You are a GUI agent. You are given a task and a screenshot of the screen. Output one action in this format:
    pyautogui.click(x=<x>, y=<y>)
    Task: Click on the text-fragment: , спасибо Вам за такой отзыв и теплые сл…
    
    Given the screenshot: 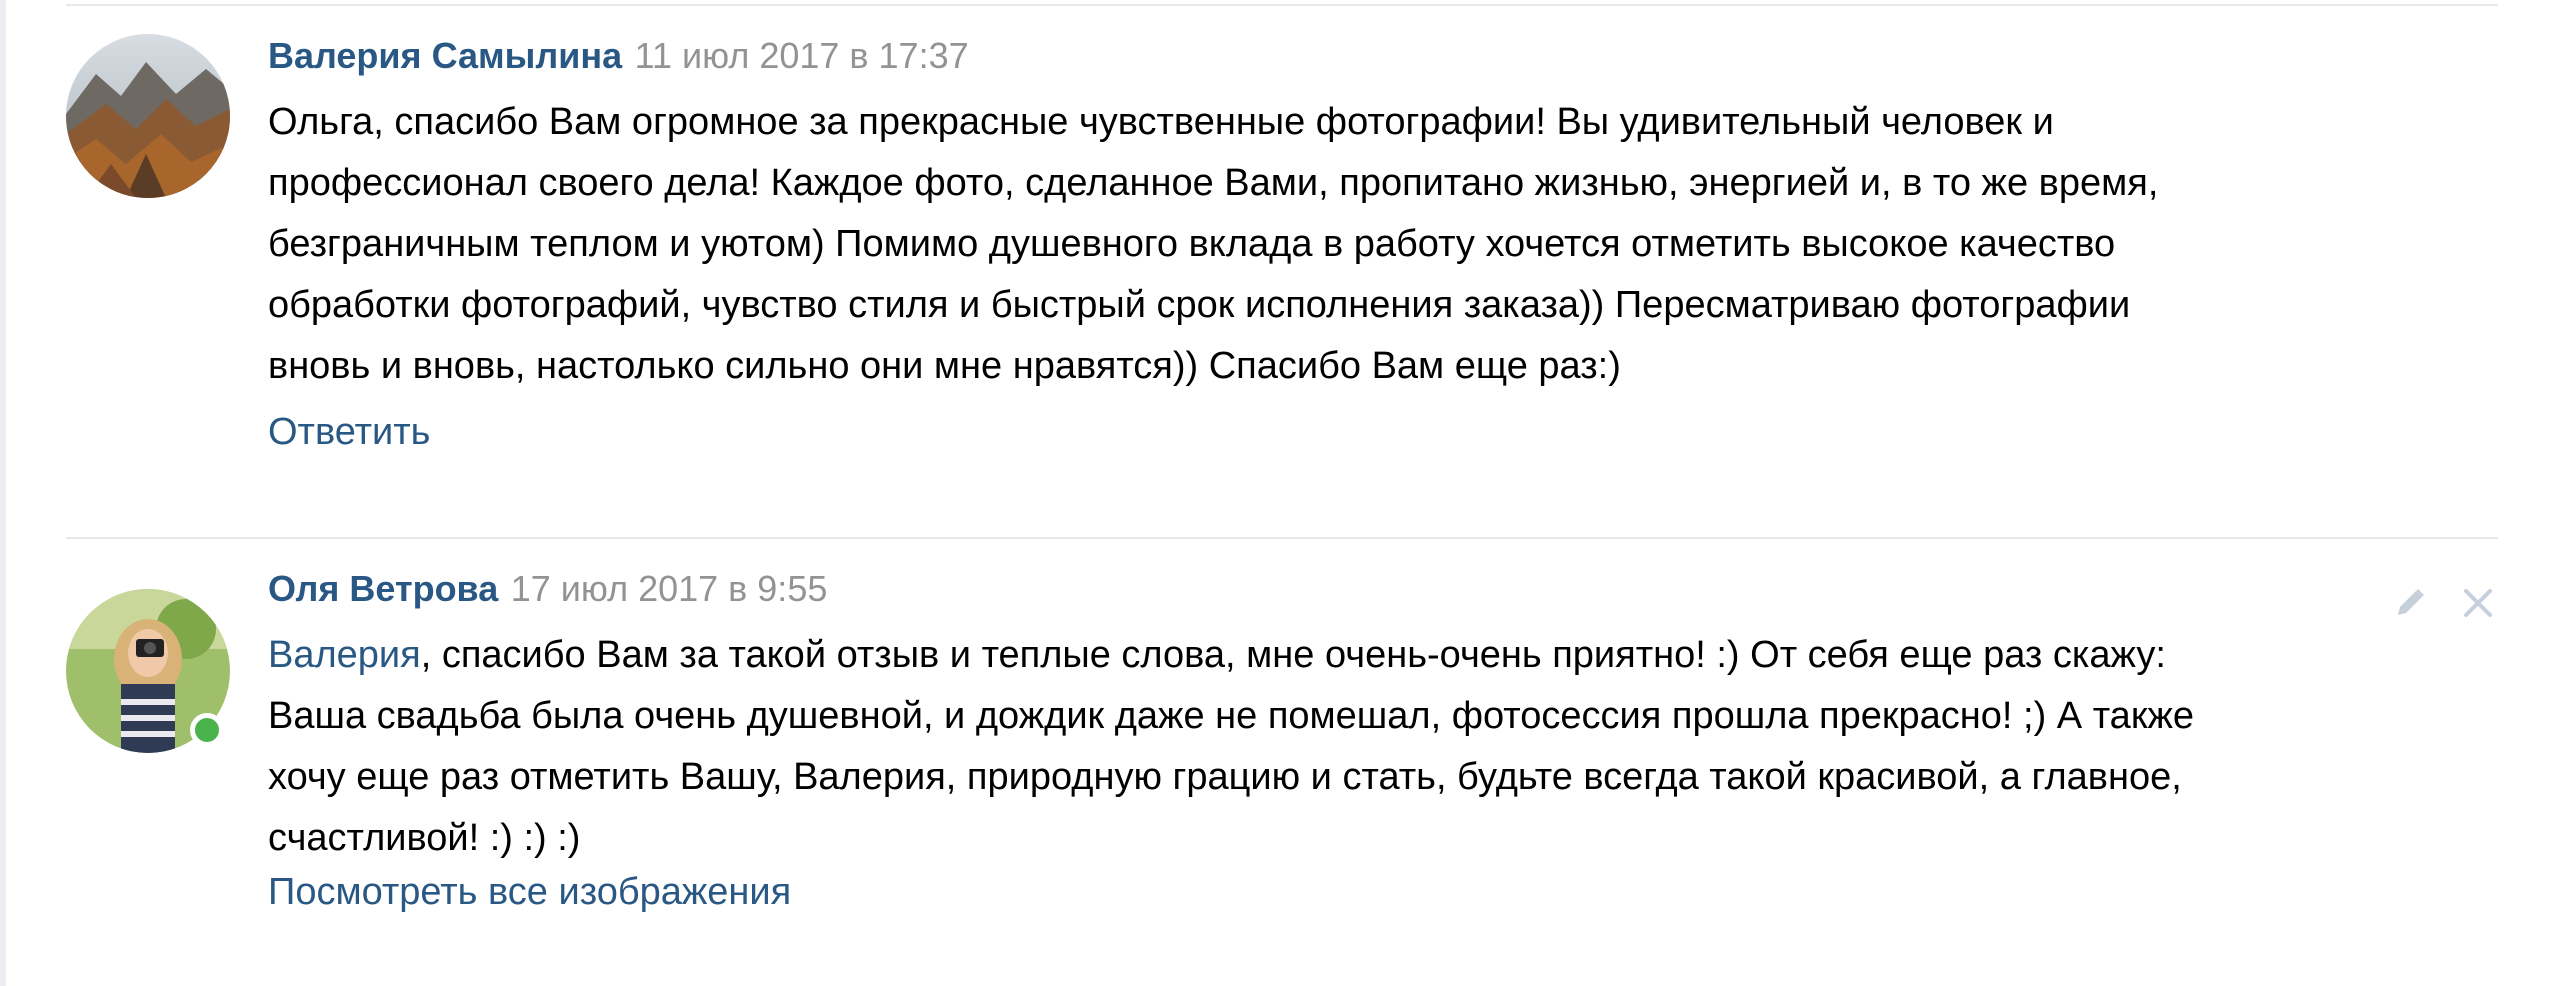 What is the action you would take?
    pyautogui.click(x=1293, y=655)
    